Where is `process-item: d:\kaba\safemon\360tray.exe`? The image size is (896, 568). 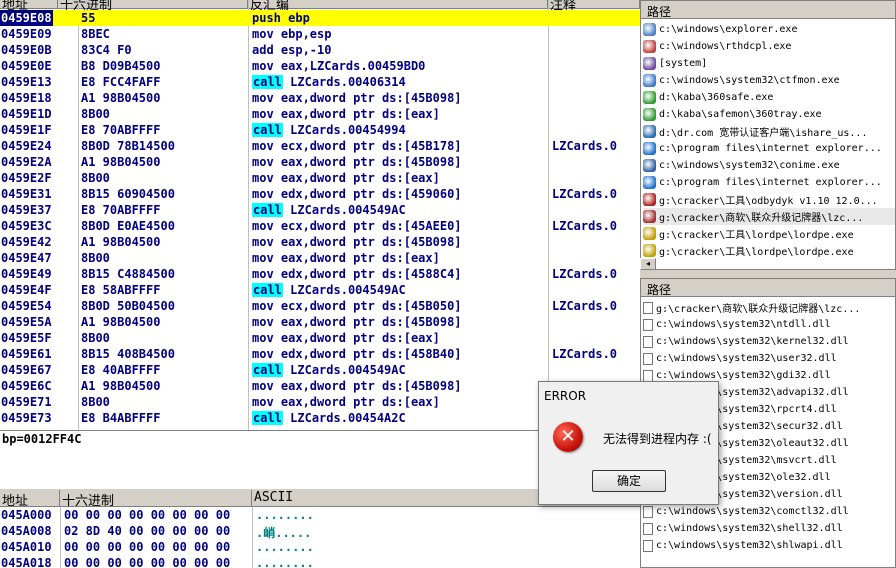
process-item: d:\kaba\safemon\360tray.exe is located at coordinates (769, 114).